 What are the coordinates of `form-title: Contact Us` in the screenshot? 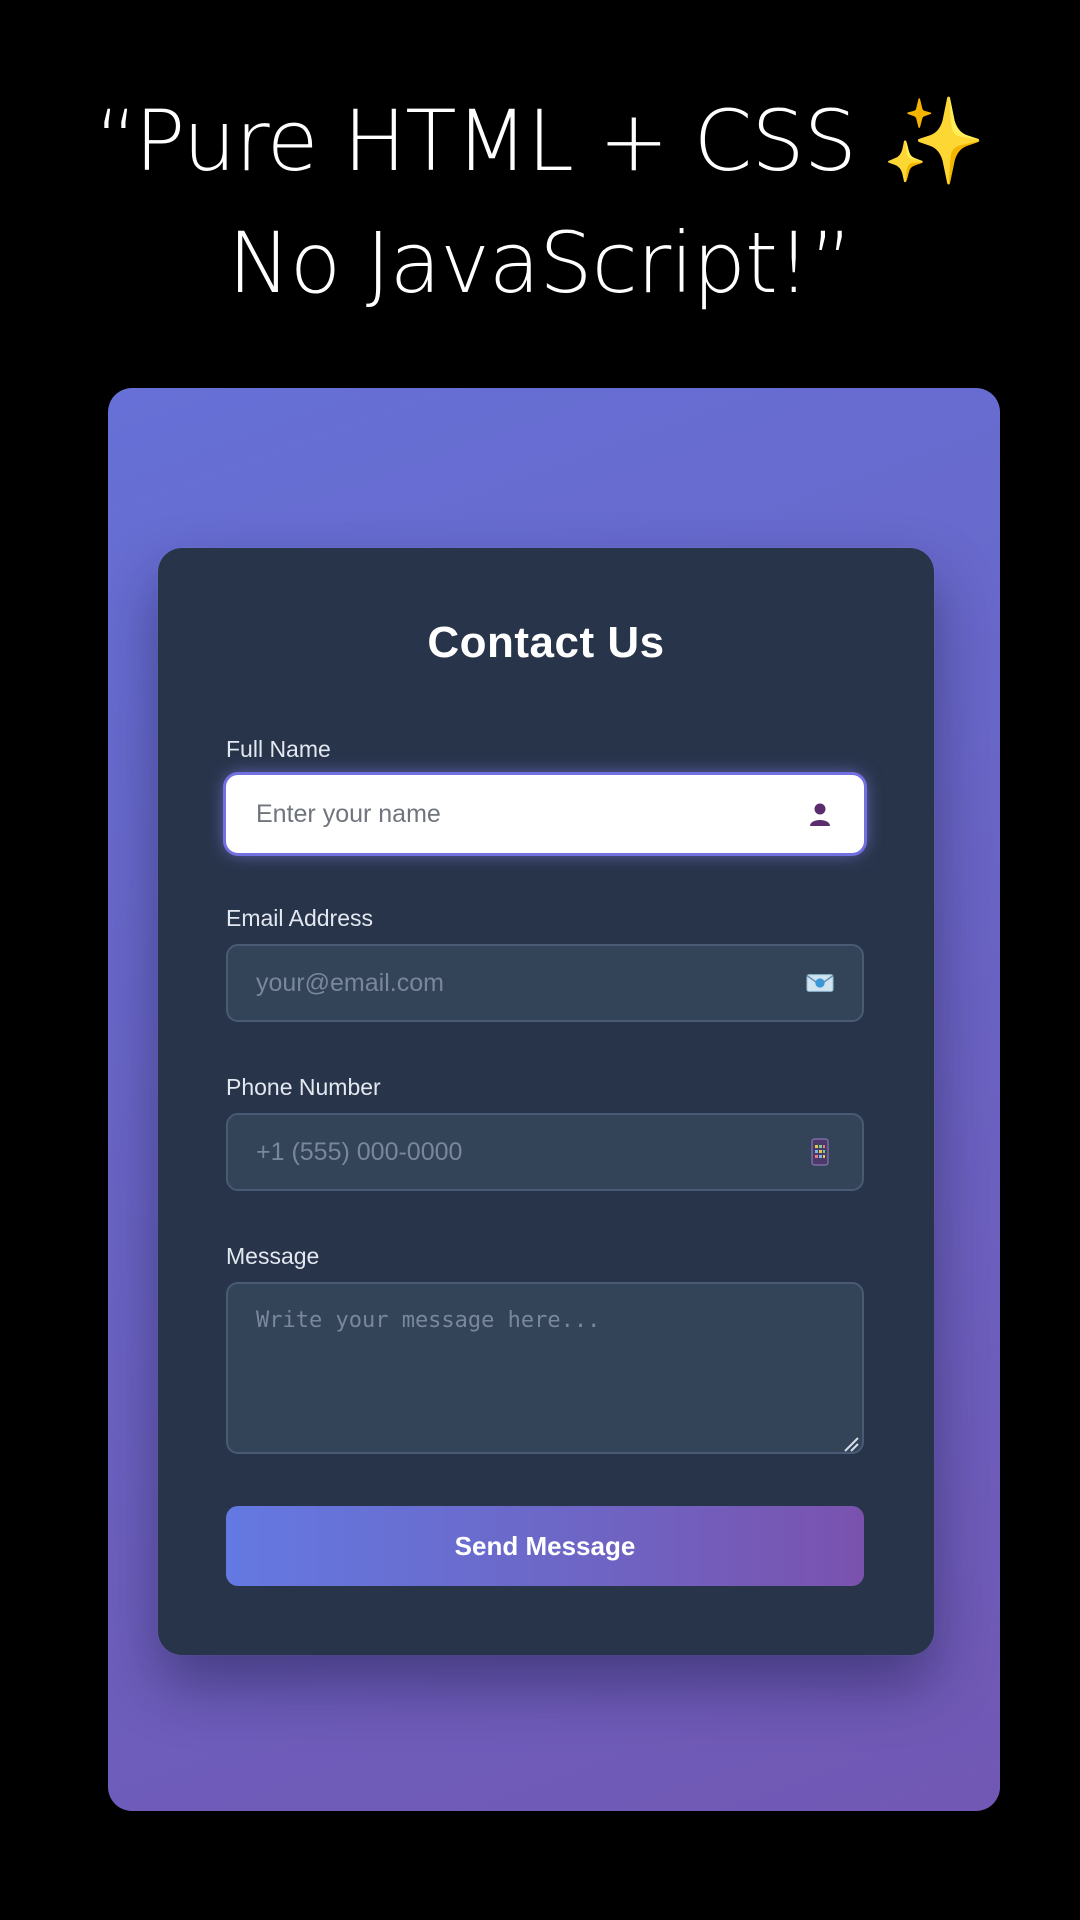 It's located at (546, 642).